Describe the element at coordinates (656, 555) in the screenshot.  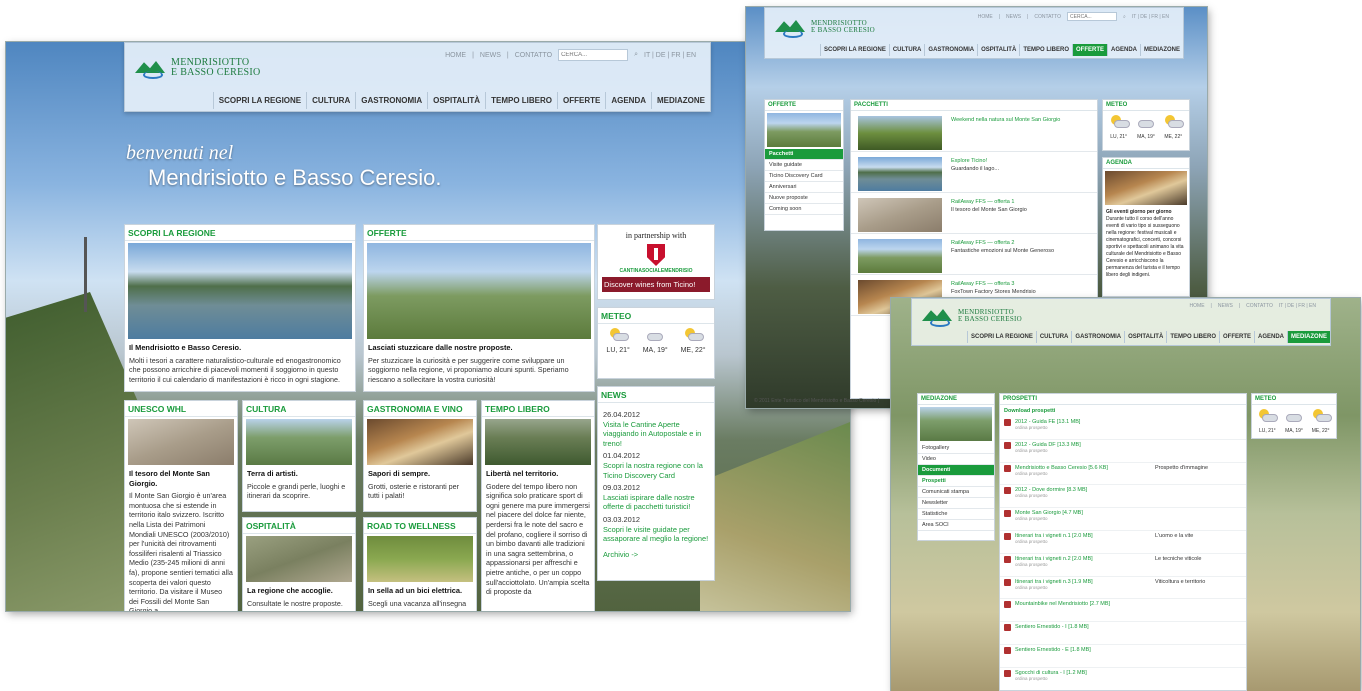
I see `archive-link: Archivio ->` at that location.